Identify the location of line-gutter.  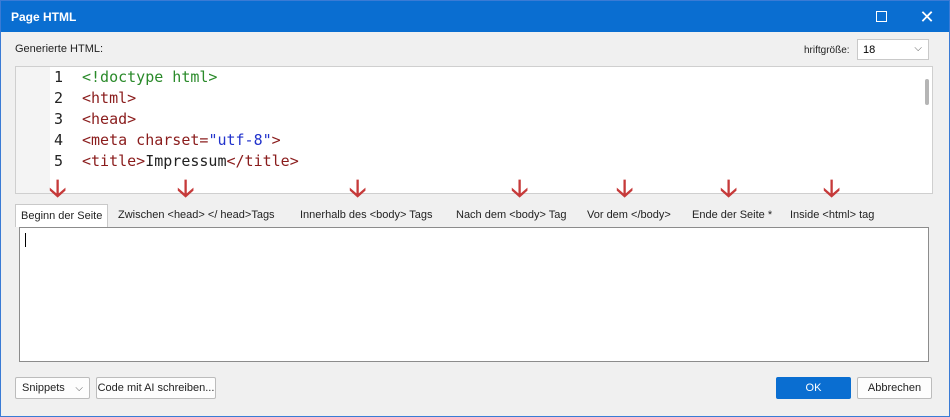
(33, 130).